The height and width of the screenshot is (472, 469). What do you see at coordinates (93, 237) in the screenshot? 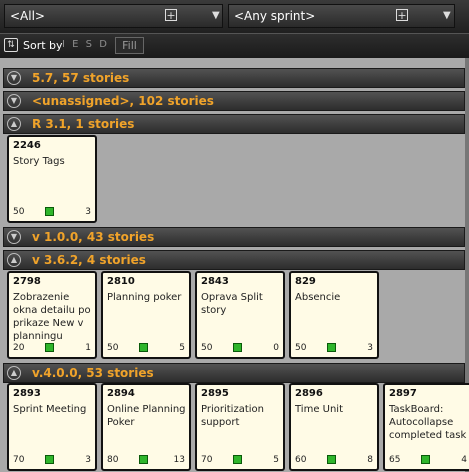
I see `lane-title: v 1.0.0, 43 stories` at bounding box center [93, 237].